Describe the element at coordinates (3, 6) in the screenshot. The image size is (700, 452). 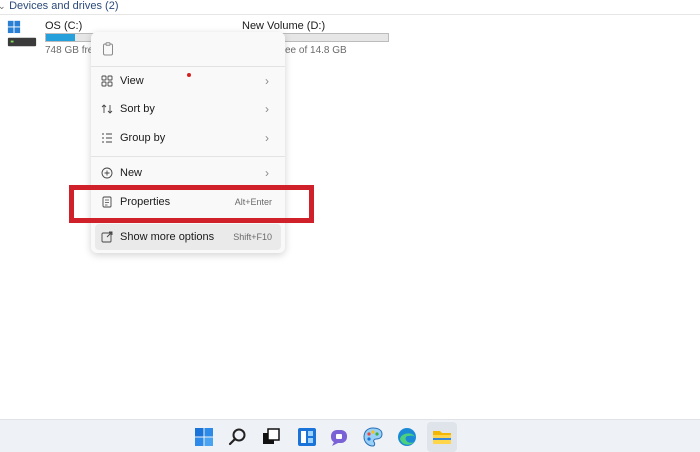
I see `chevron-down-icon: ⌄` at that location.